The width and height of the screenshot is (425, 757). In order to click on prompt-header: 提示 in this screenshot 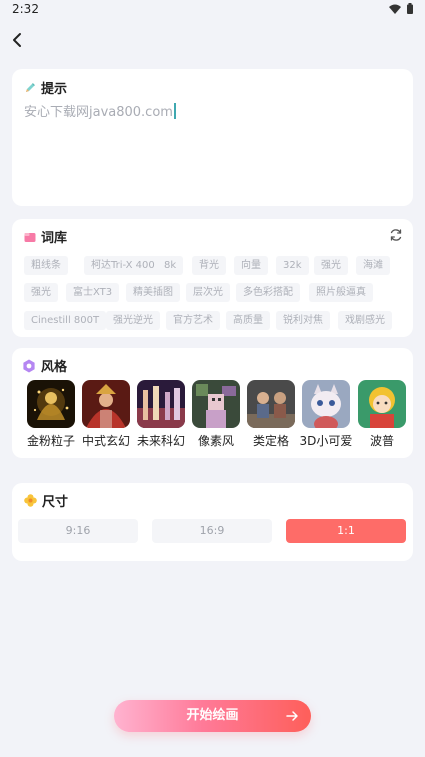, I will do `click(45, 87)`.